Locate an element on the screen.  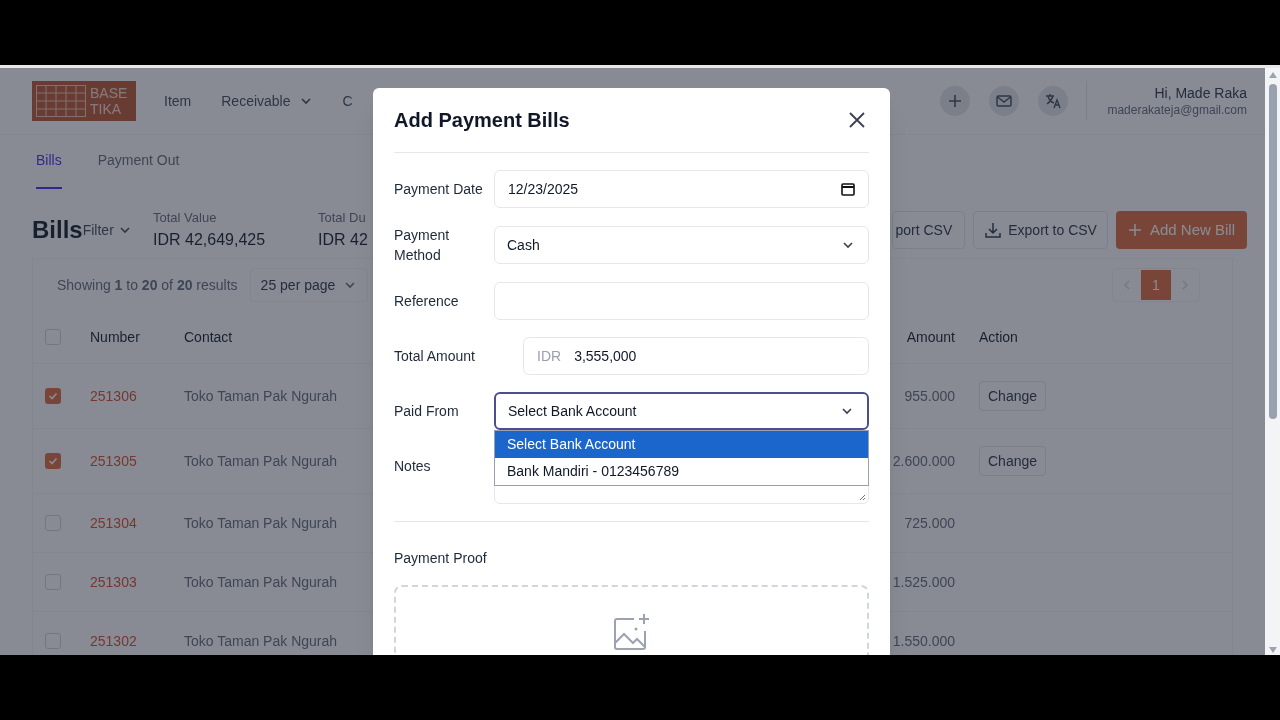
logo: BASE TIKA is located at coordinates (84, 101).